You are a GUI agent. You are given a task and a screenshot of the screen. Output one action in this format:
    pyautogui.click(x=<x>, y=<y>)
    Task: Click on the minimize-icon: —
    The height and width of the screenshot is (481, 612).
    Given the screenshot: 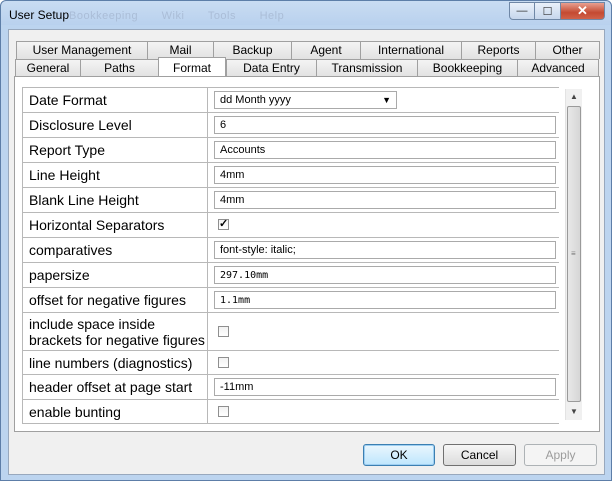 What is the action you would take?
    pyautogui.click(x=522, y=11)
    